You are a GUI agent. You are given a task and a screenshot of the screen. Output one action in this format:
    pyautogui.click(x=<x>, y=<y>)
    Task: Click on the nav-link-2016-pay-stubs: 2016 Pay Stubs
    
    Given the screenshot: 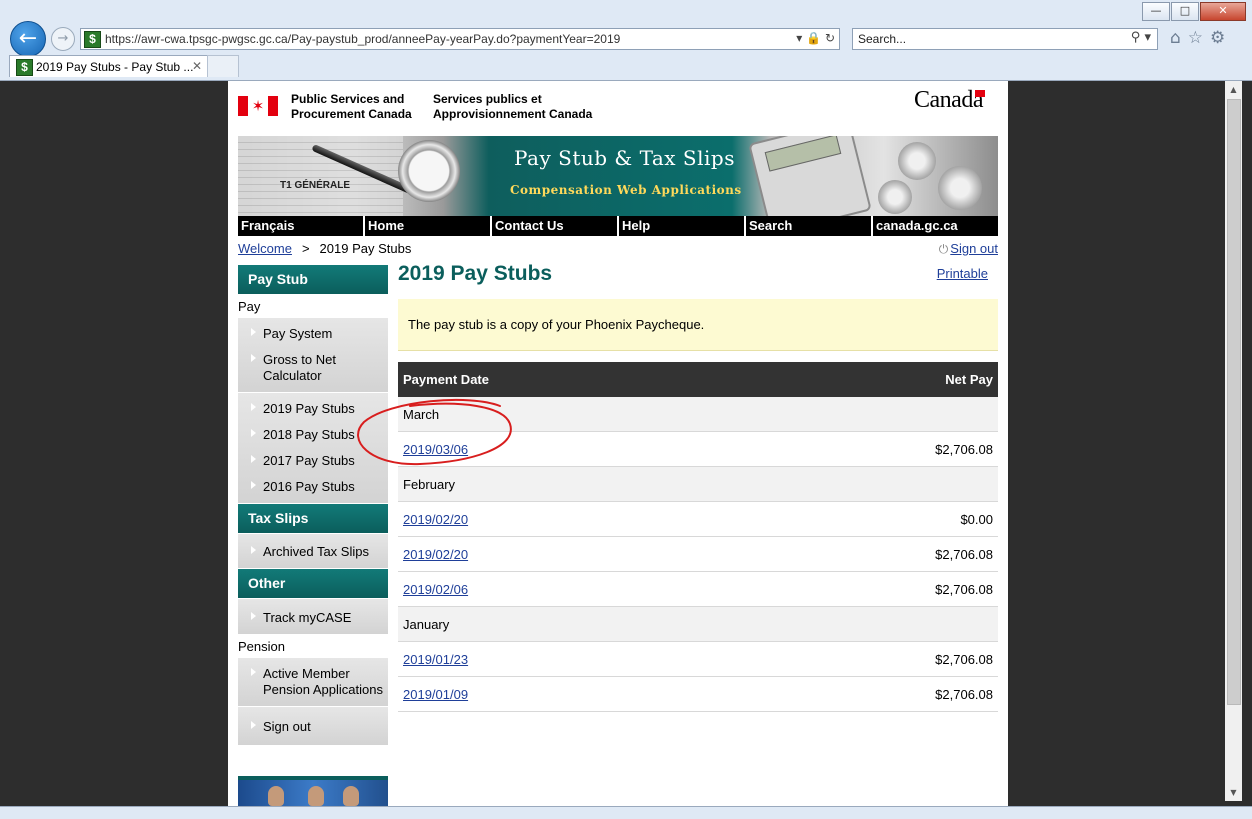 What is the action you would take?
    pyautogui.click(x=313, y=487)
    